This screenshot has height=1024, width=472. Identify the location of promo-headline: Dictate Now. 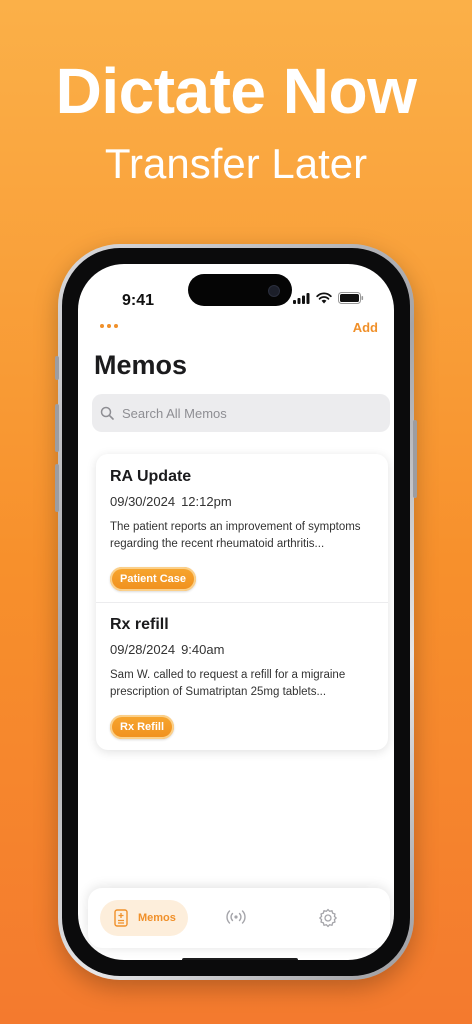
(236, 91).